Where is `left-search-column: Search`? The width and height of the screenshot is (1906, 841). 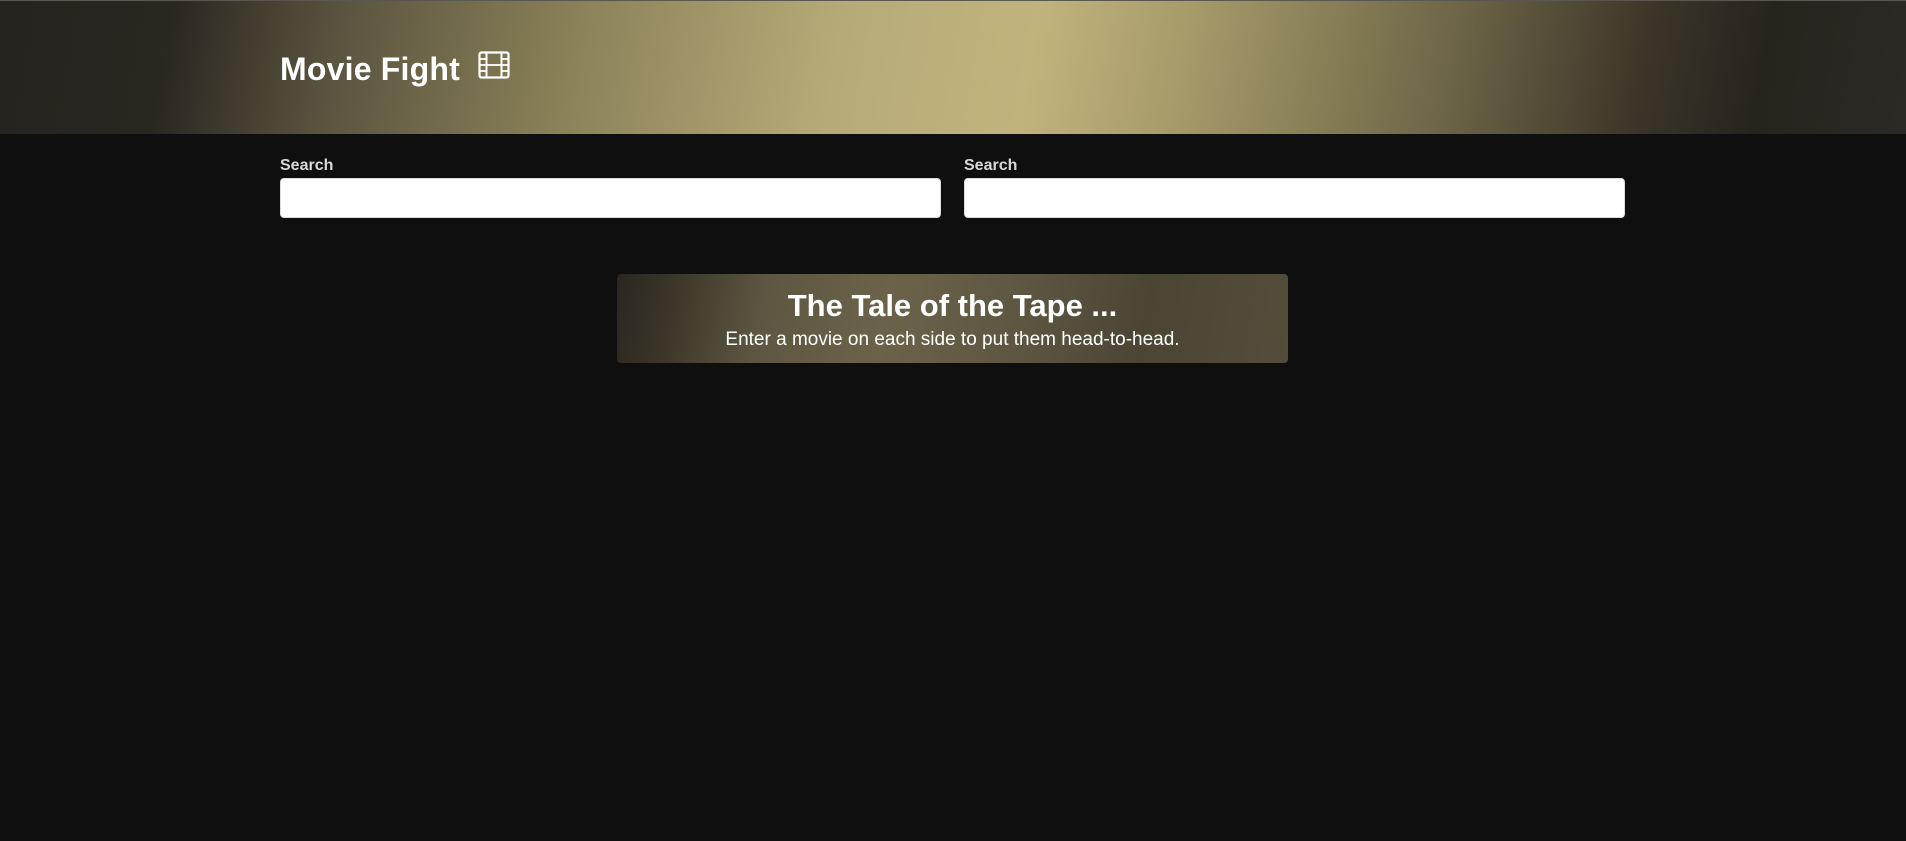
left-search-column: Search is located at coordinates (610, 187).